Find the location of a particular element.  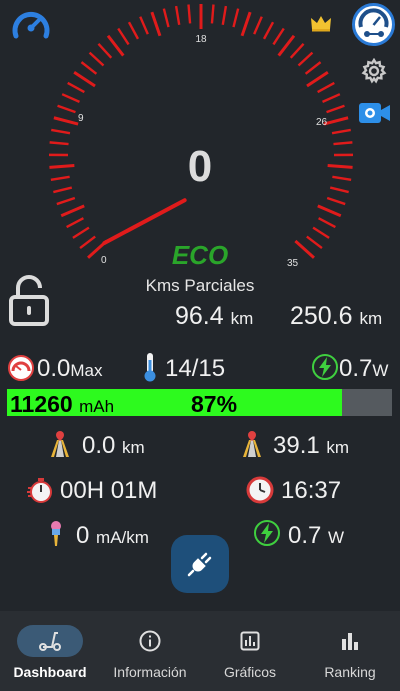

scooter-gauge-avatar-icon is located at coordinates (373, 24).